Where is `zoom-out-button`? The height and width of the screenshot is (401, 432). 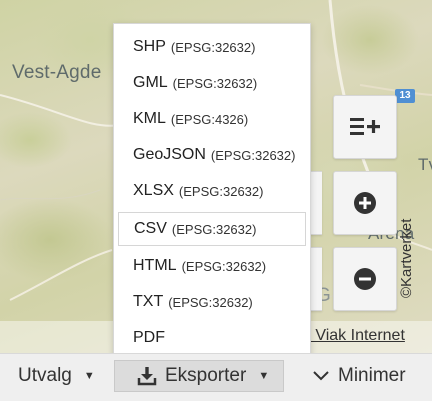
zoom-out-button is located at coordinates (365, 279).